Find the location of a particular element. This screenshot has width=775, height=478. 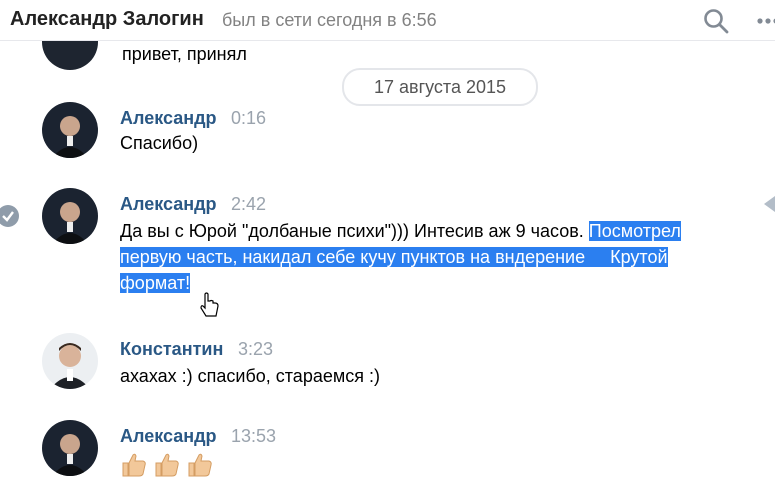

message-time: 3:23 is located at coordinates (255, 349).